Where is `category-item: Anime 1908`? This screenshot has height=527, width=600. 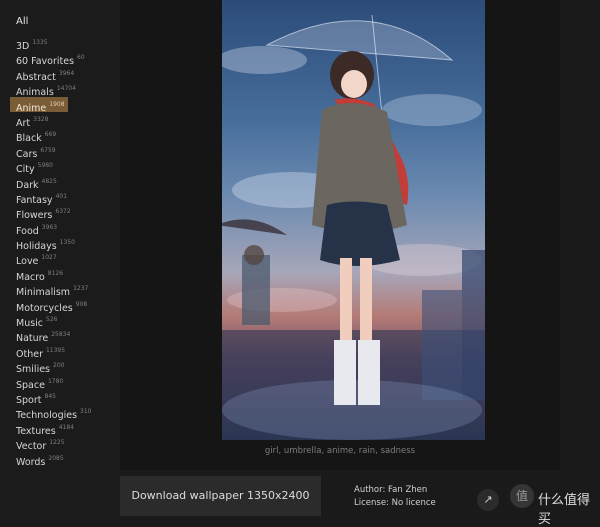
category-item: Anime 1908 is located at coordinates (39, 105).